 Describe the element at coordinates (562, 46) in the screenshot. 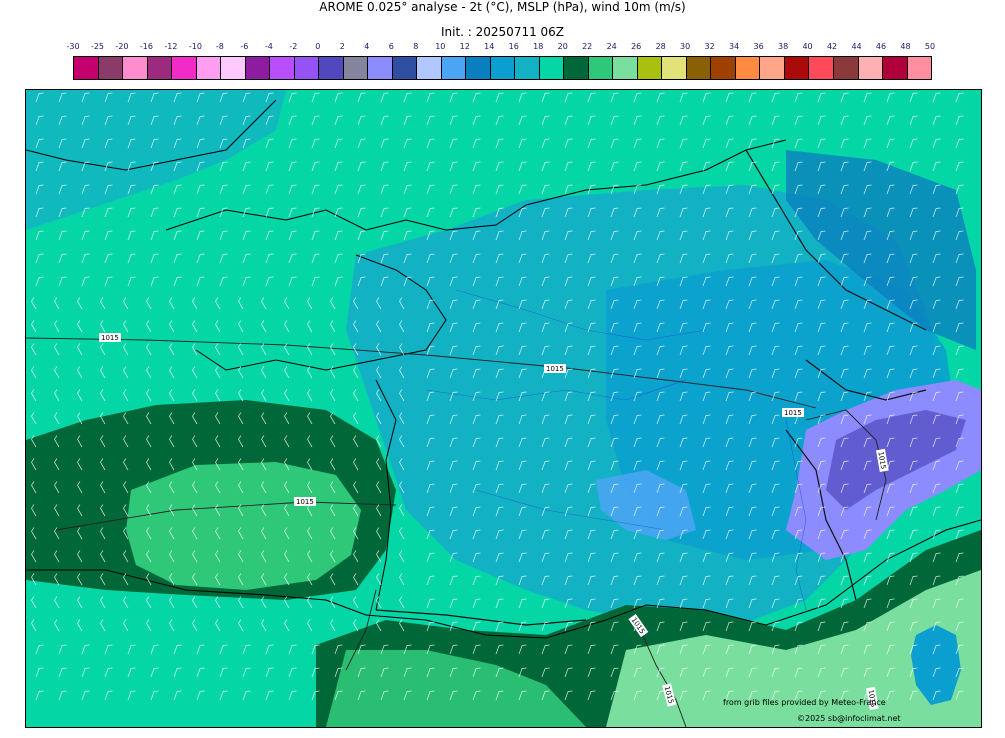

I see `colorbar-tick-label: 20` at that location.